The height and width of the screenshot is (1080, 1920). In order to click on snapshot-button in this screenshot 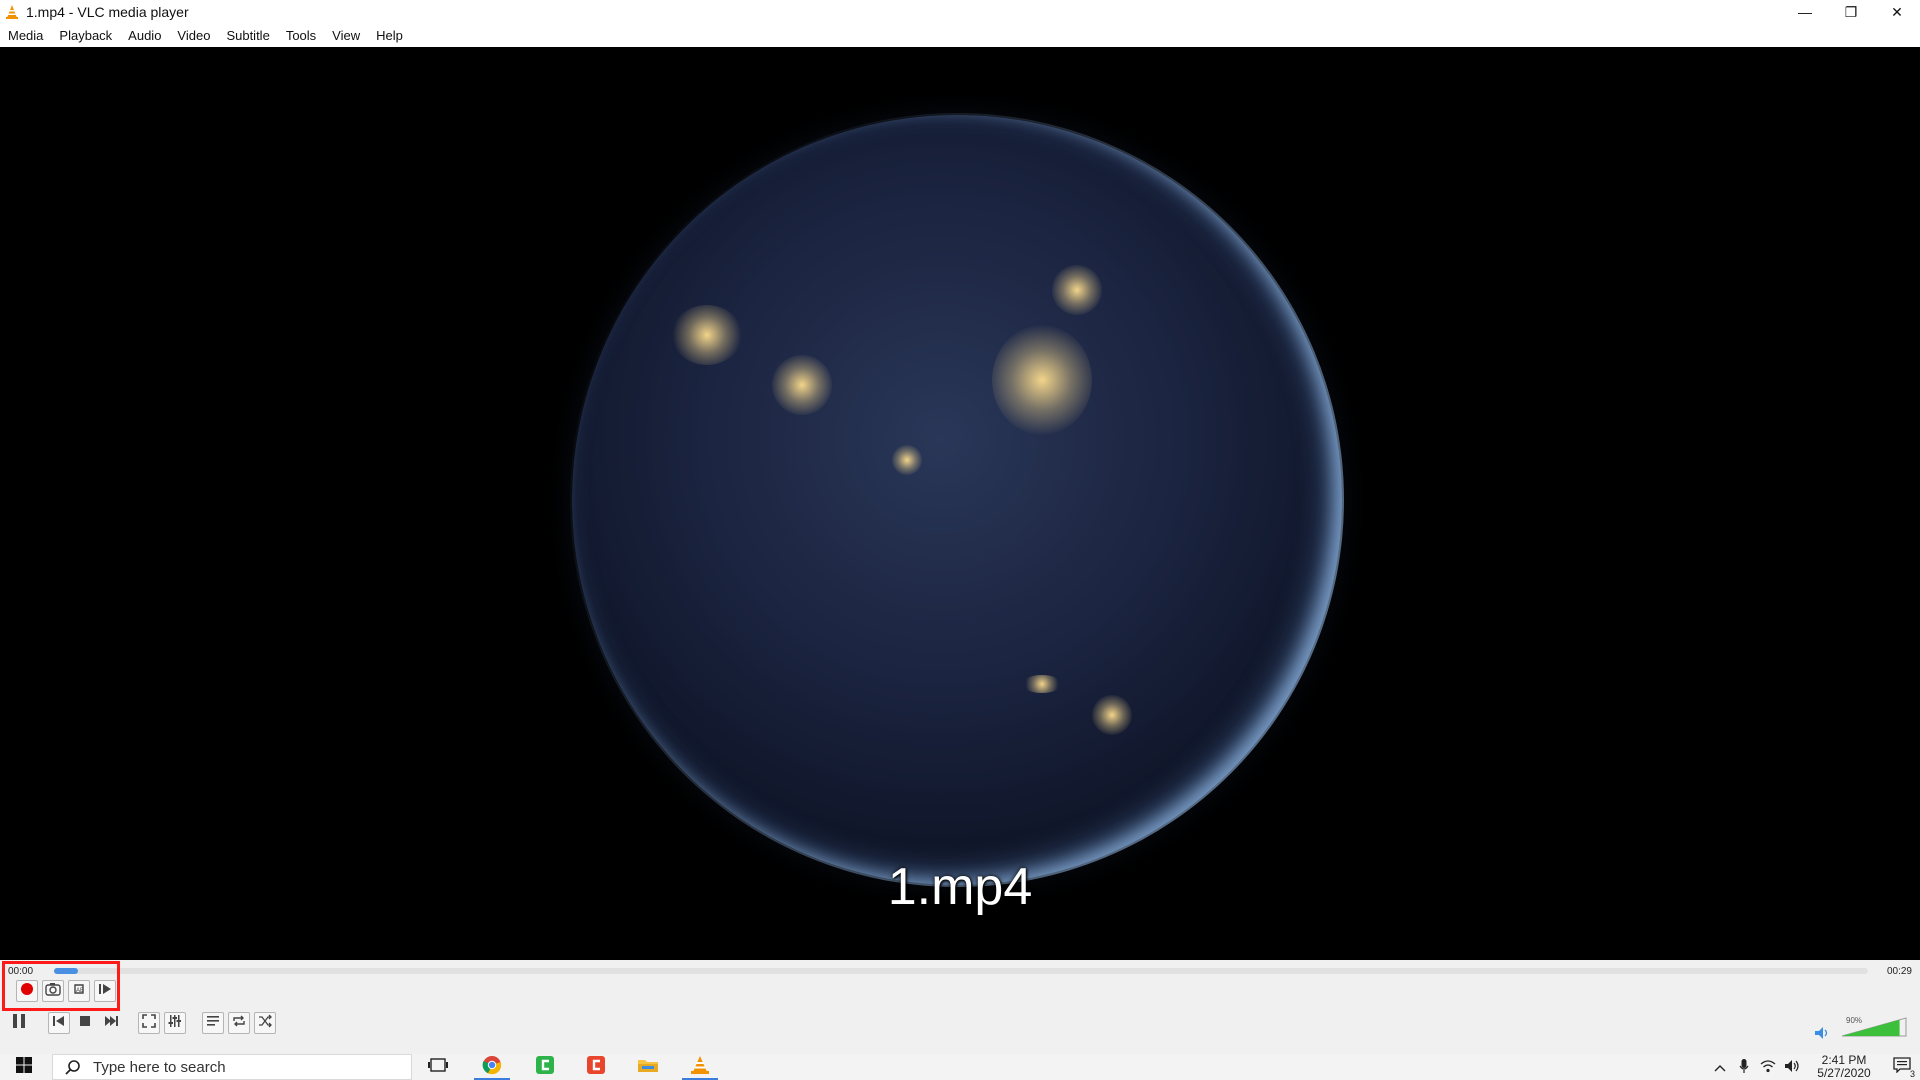, I will do `click(53, 991)`.